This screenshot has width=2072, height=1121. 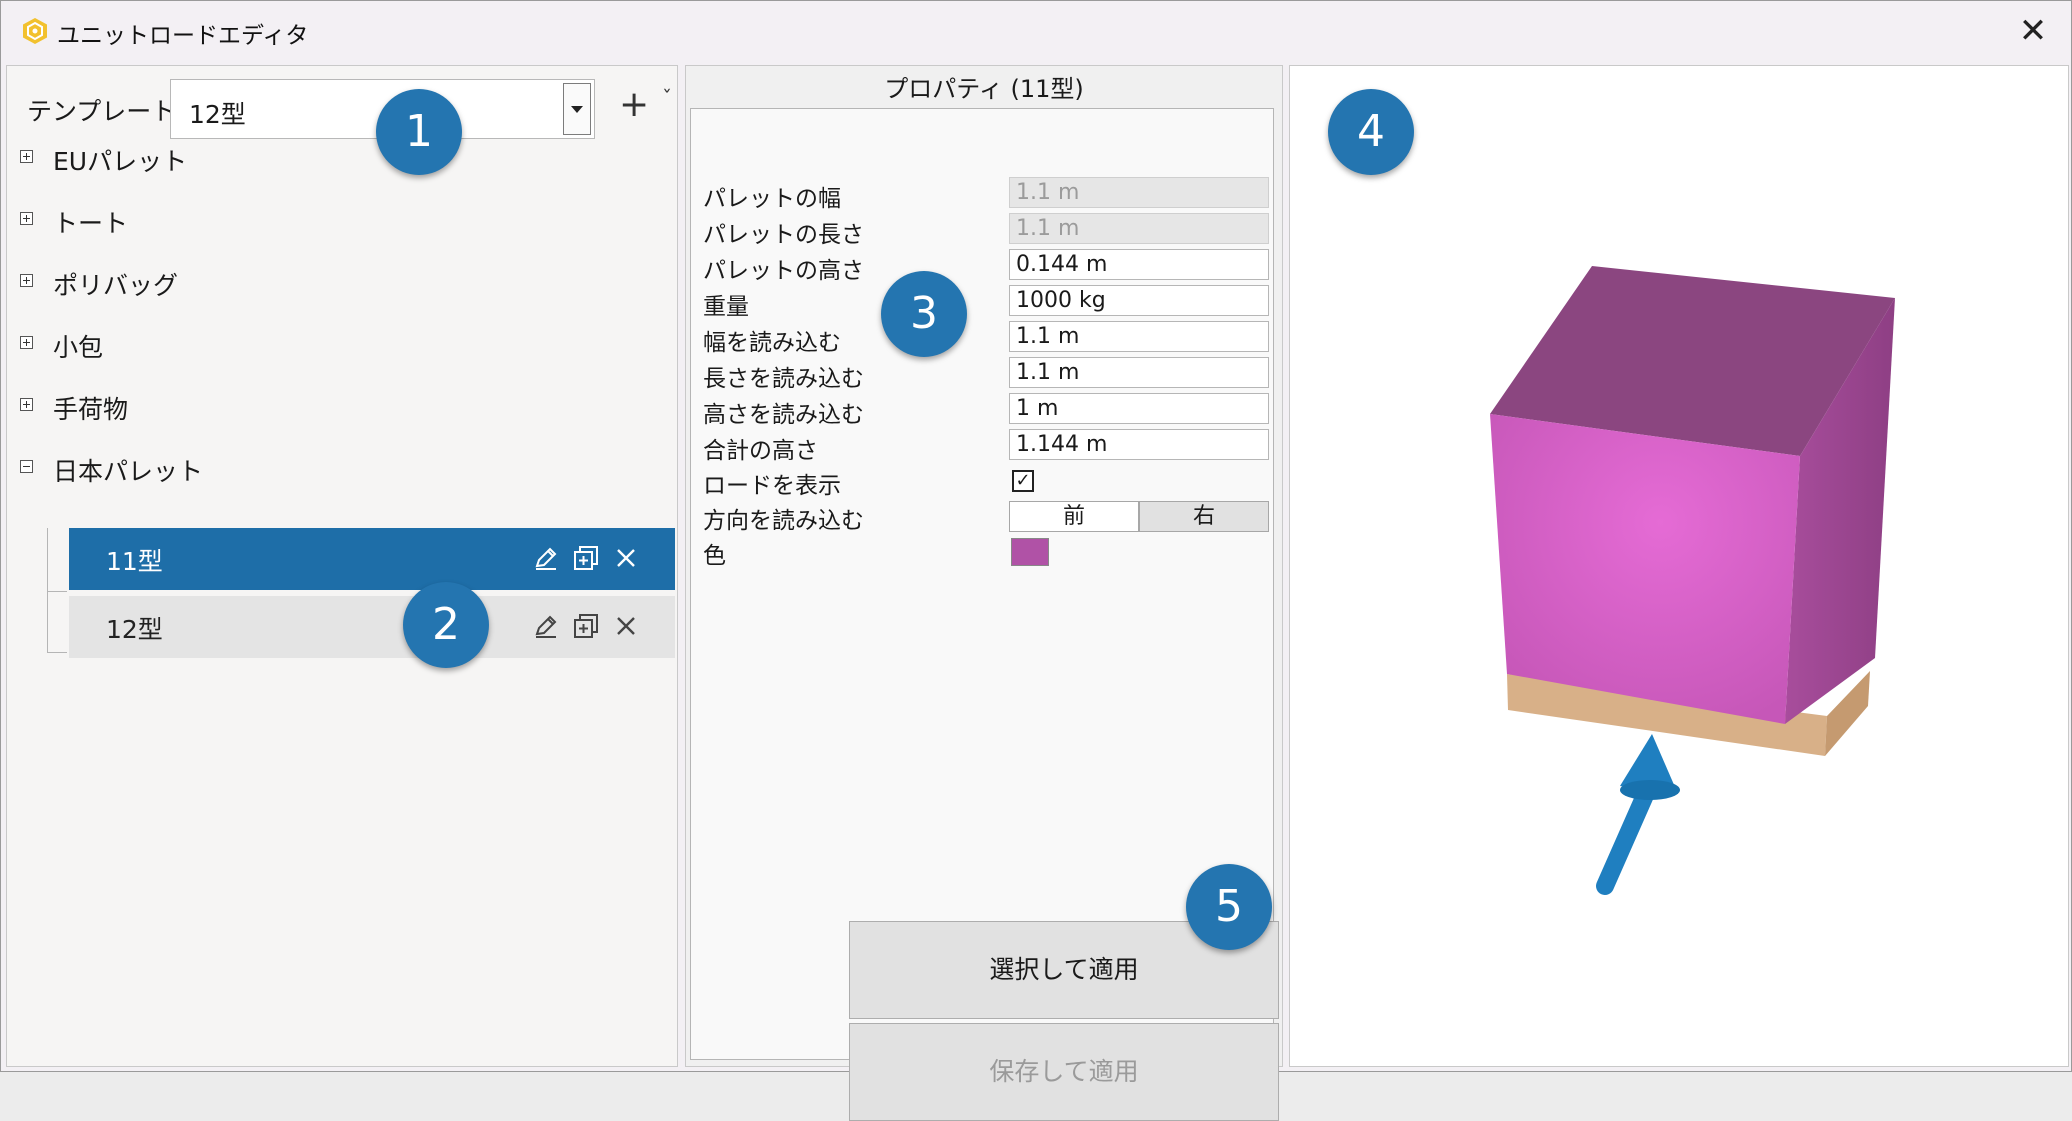 What do you see at coordinates (134, 561) in the screenshot?
I see `template-row-label: 11型` at bounding box center [134, 561].